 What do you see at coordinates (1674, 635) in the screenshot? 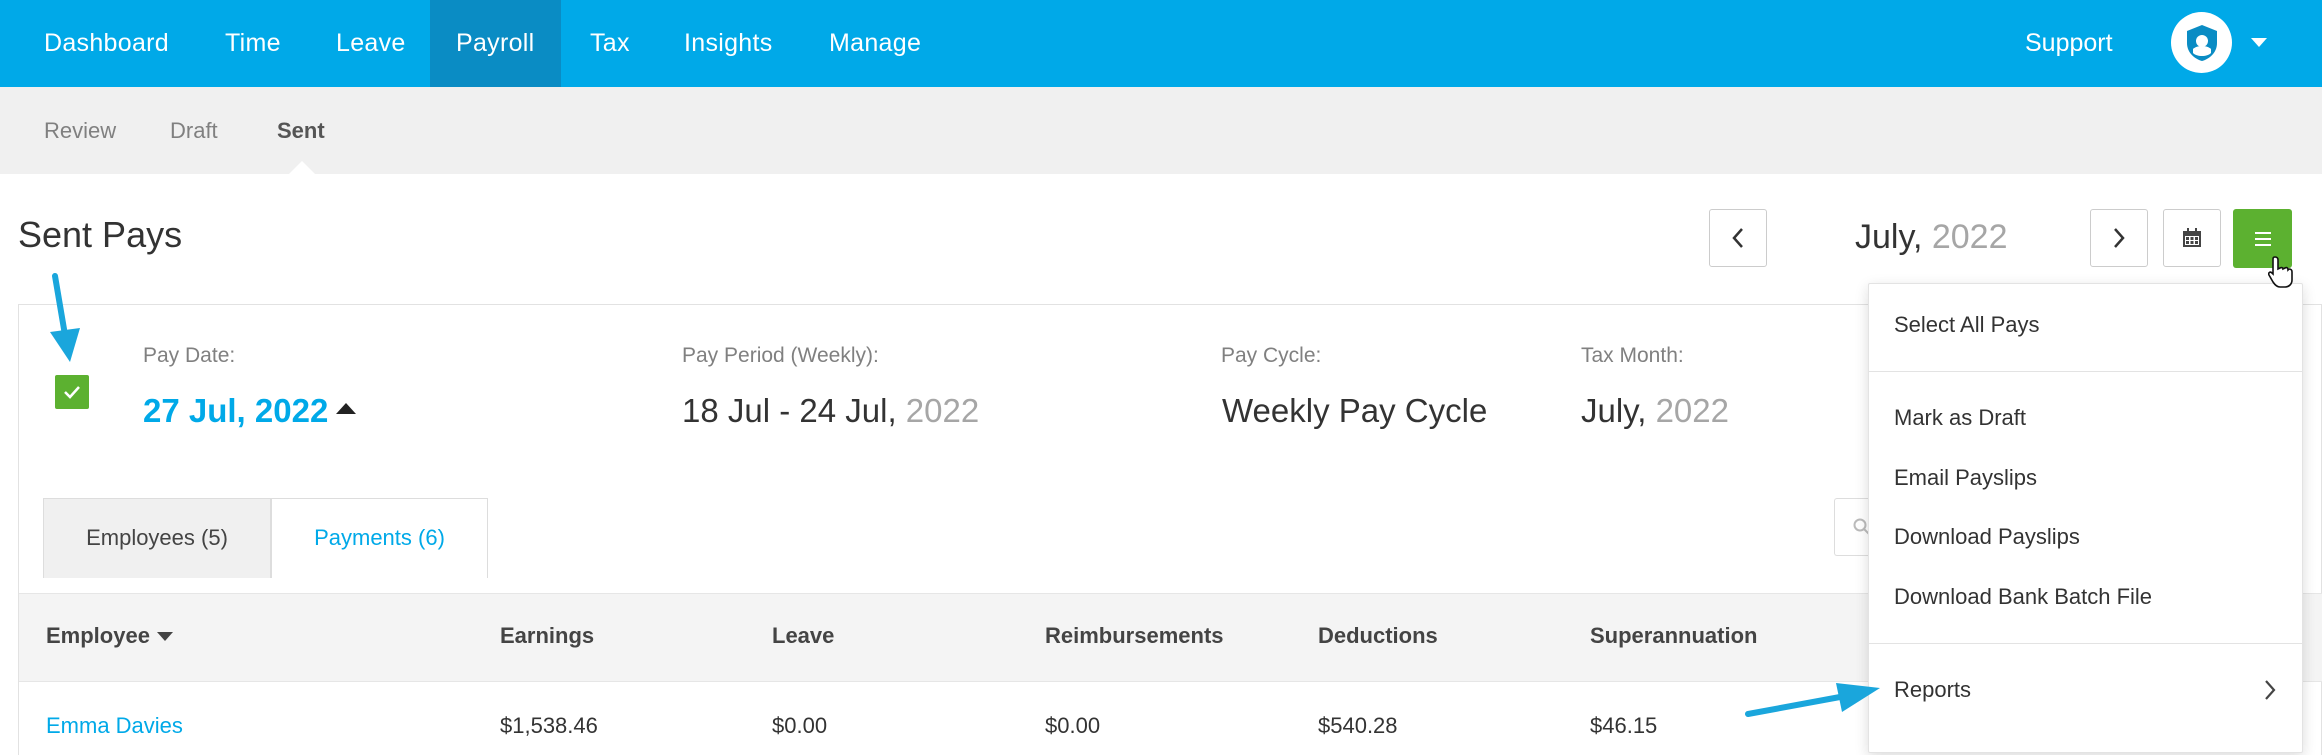
I see `col-superannuation: Superannuation` at bounding box center [1674, 635].